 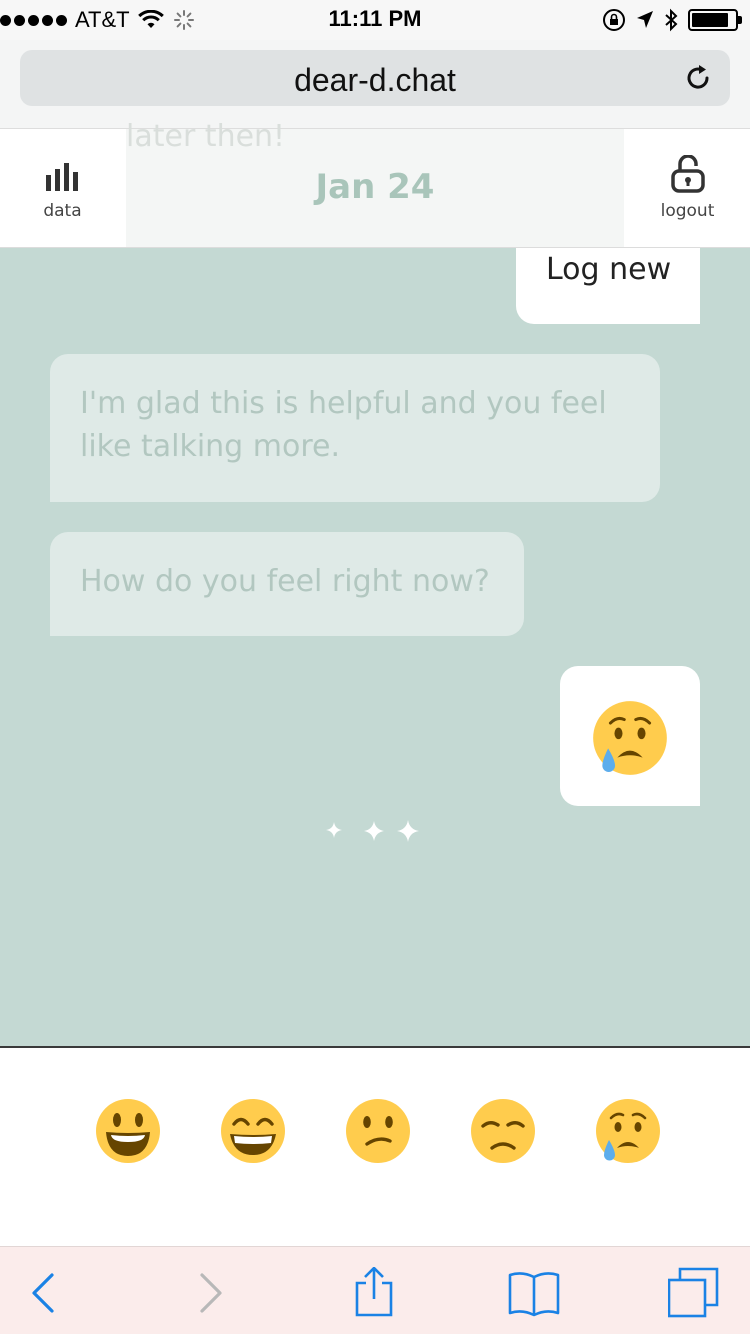 What do you see at coordinates (614, 20) in the screenshot?
I see `orientation-lock-icon` at bounding box center [614, 20].